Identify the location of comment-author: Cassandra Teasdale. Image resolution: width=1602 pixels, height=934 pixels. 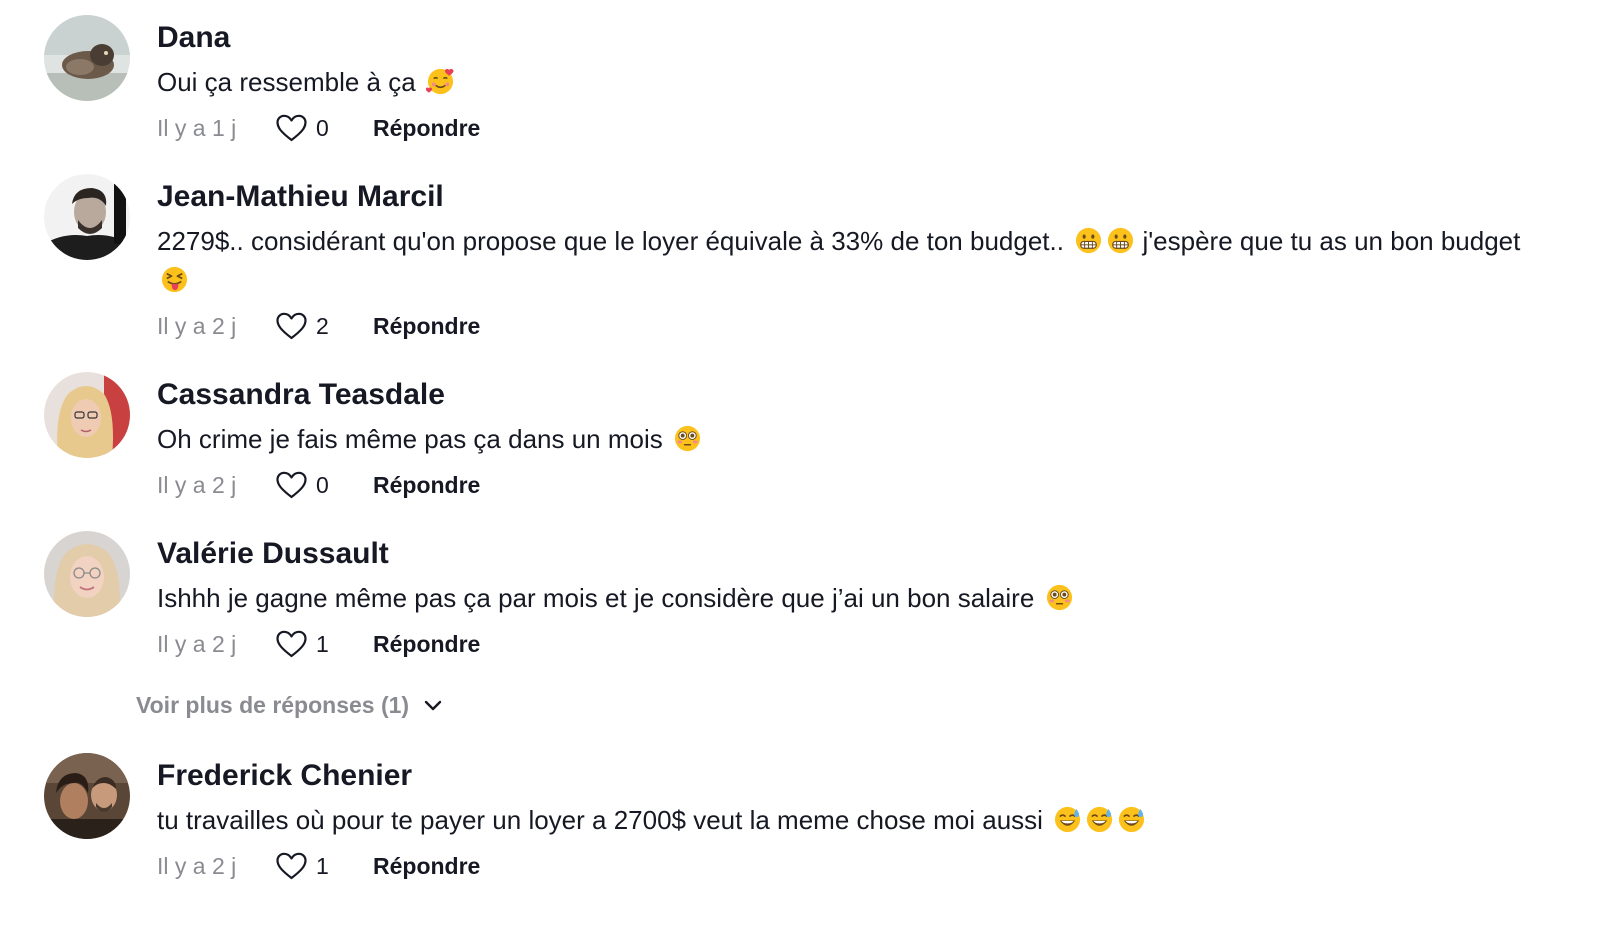
(844, 395).